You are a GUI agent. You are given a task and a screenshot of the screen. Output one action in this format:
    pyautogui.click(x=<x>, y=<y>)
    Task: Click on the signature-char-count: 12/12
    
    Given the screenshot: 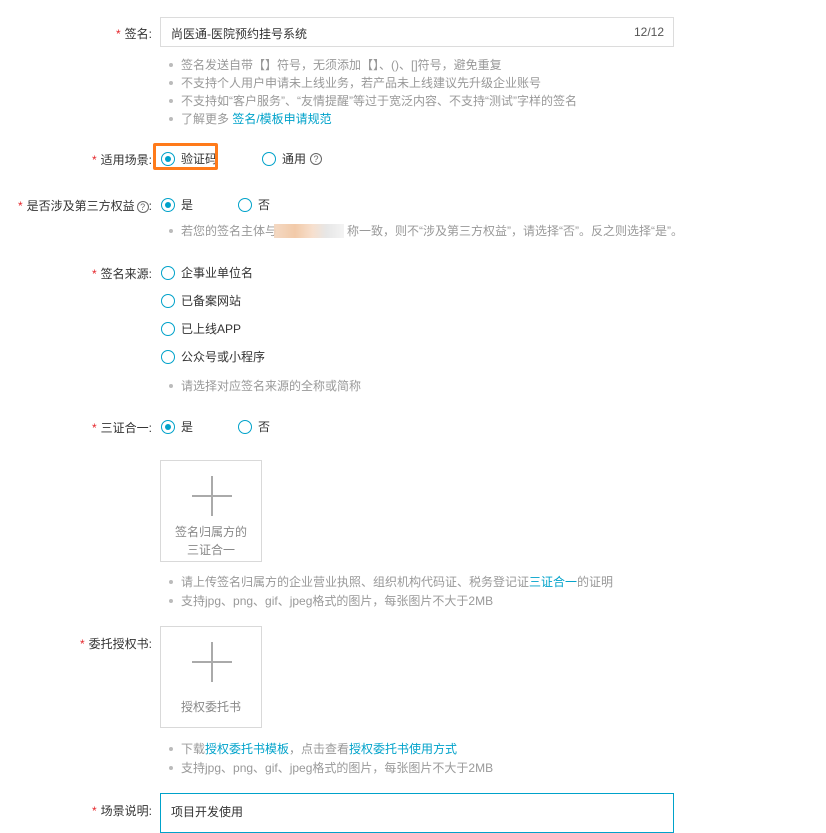 What is the action you would take?
    pyautogui.click(x=648, y=32)
    